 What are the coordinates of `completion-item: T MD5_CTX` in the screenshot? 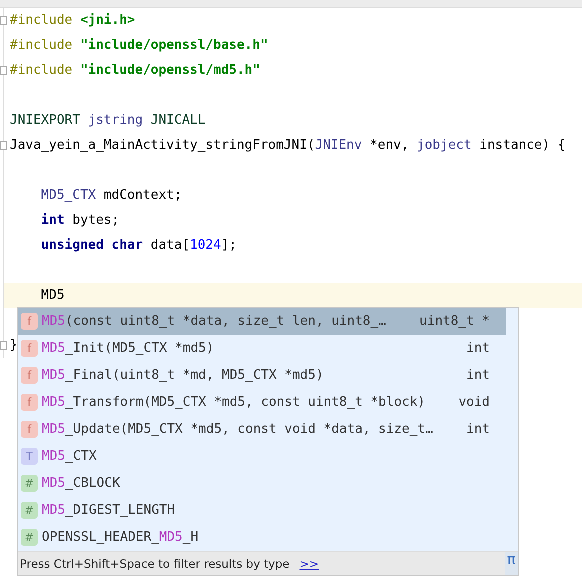 It's located at (262, 456).